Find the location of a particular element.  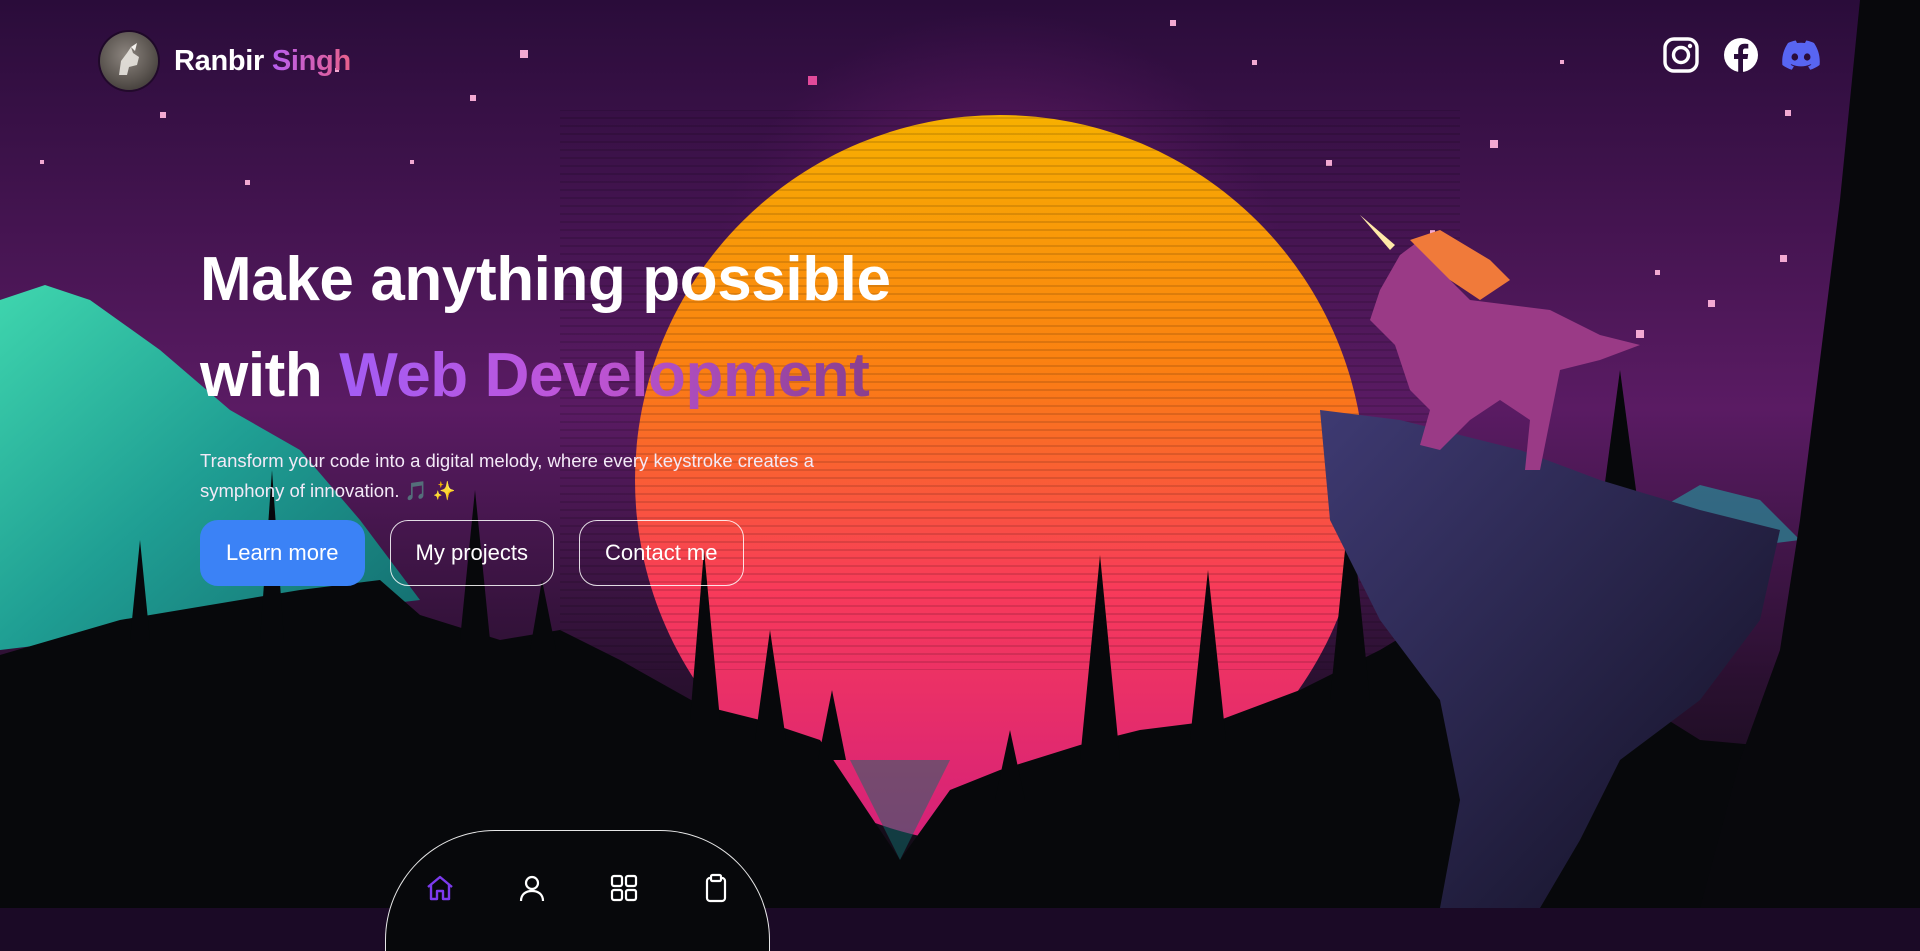

brand-last-name: Singh is located at coordinates (311, 60).